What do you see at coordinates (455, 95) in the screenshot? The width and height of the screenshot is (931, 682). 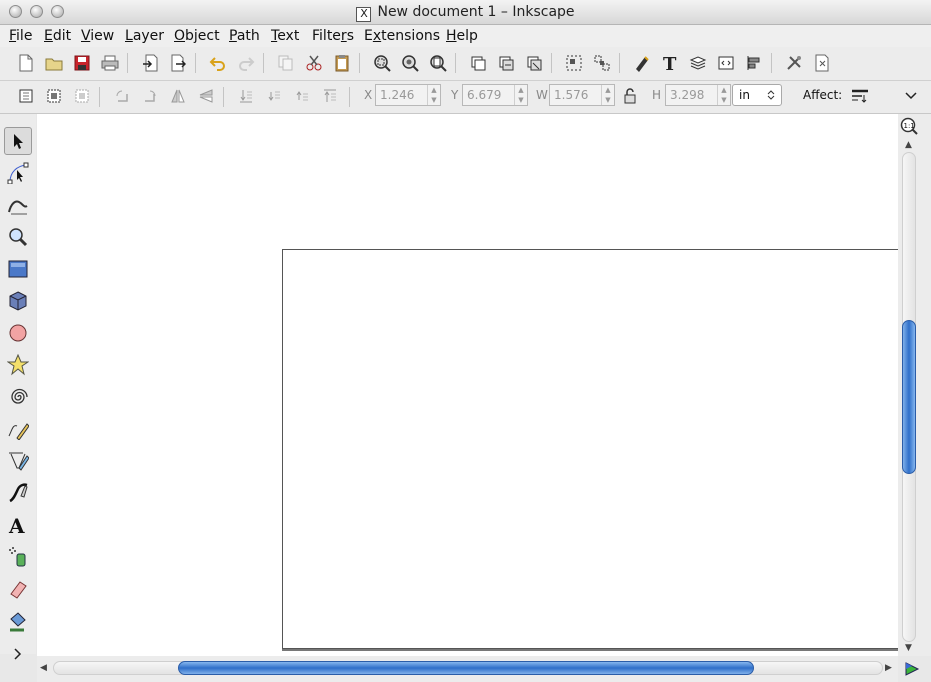 I see `y-label: Y` at bounding box center [455, 95].